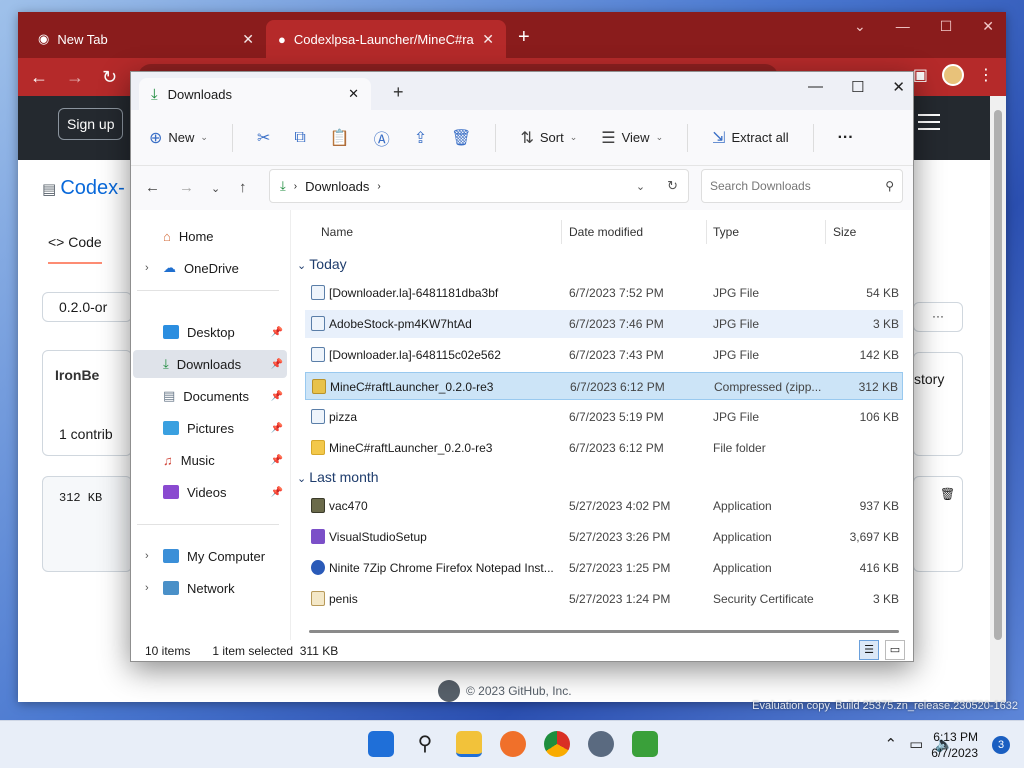  Describe the element at coordinates (604, 417) in the screenshot. I see `list-item: pizza 6/7/2023 5:19 PM JPG File 106 KB` at that location.